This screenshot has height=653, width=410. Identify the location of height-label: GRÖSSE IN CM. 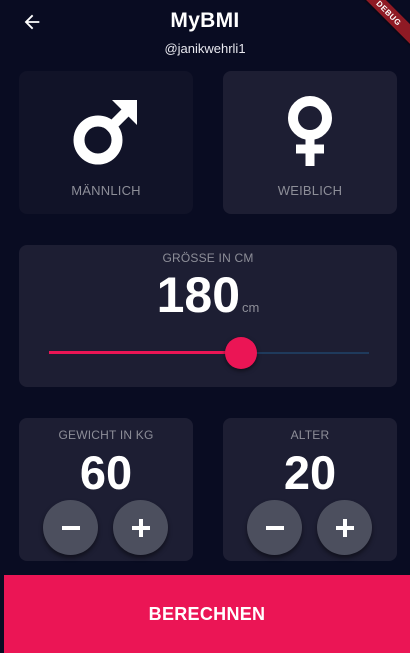
(208, 258).